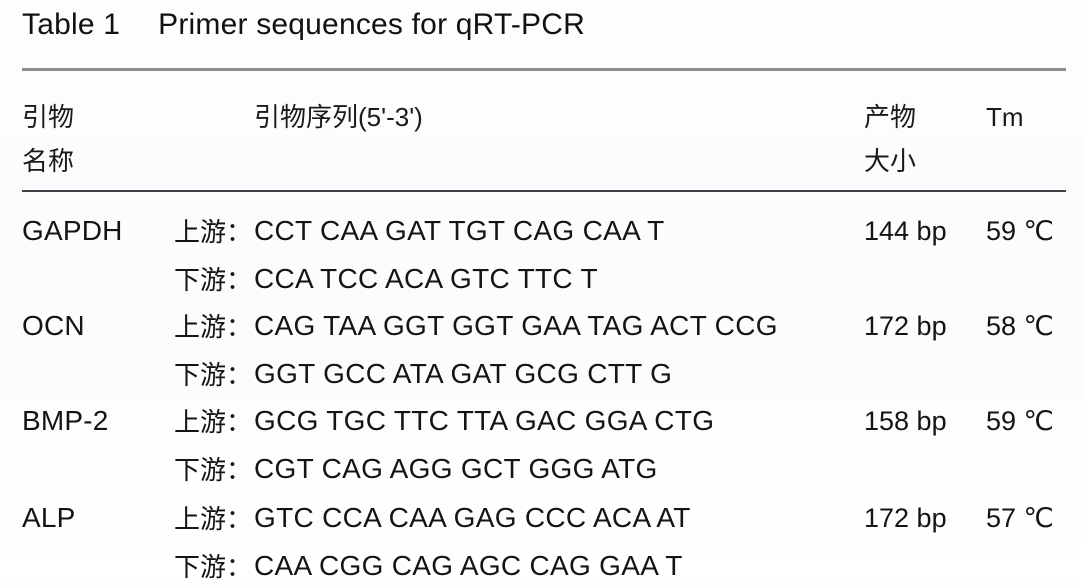 This screenshot has height=585, width=1082. I want to click on table-top-rule, so click(544, 69).